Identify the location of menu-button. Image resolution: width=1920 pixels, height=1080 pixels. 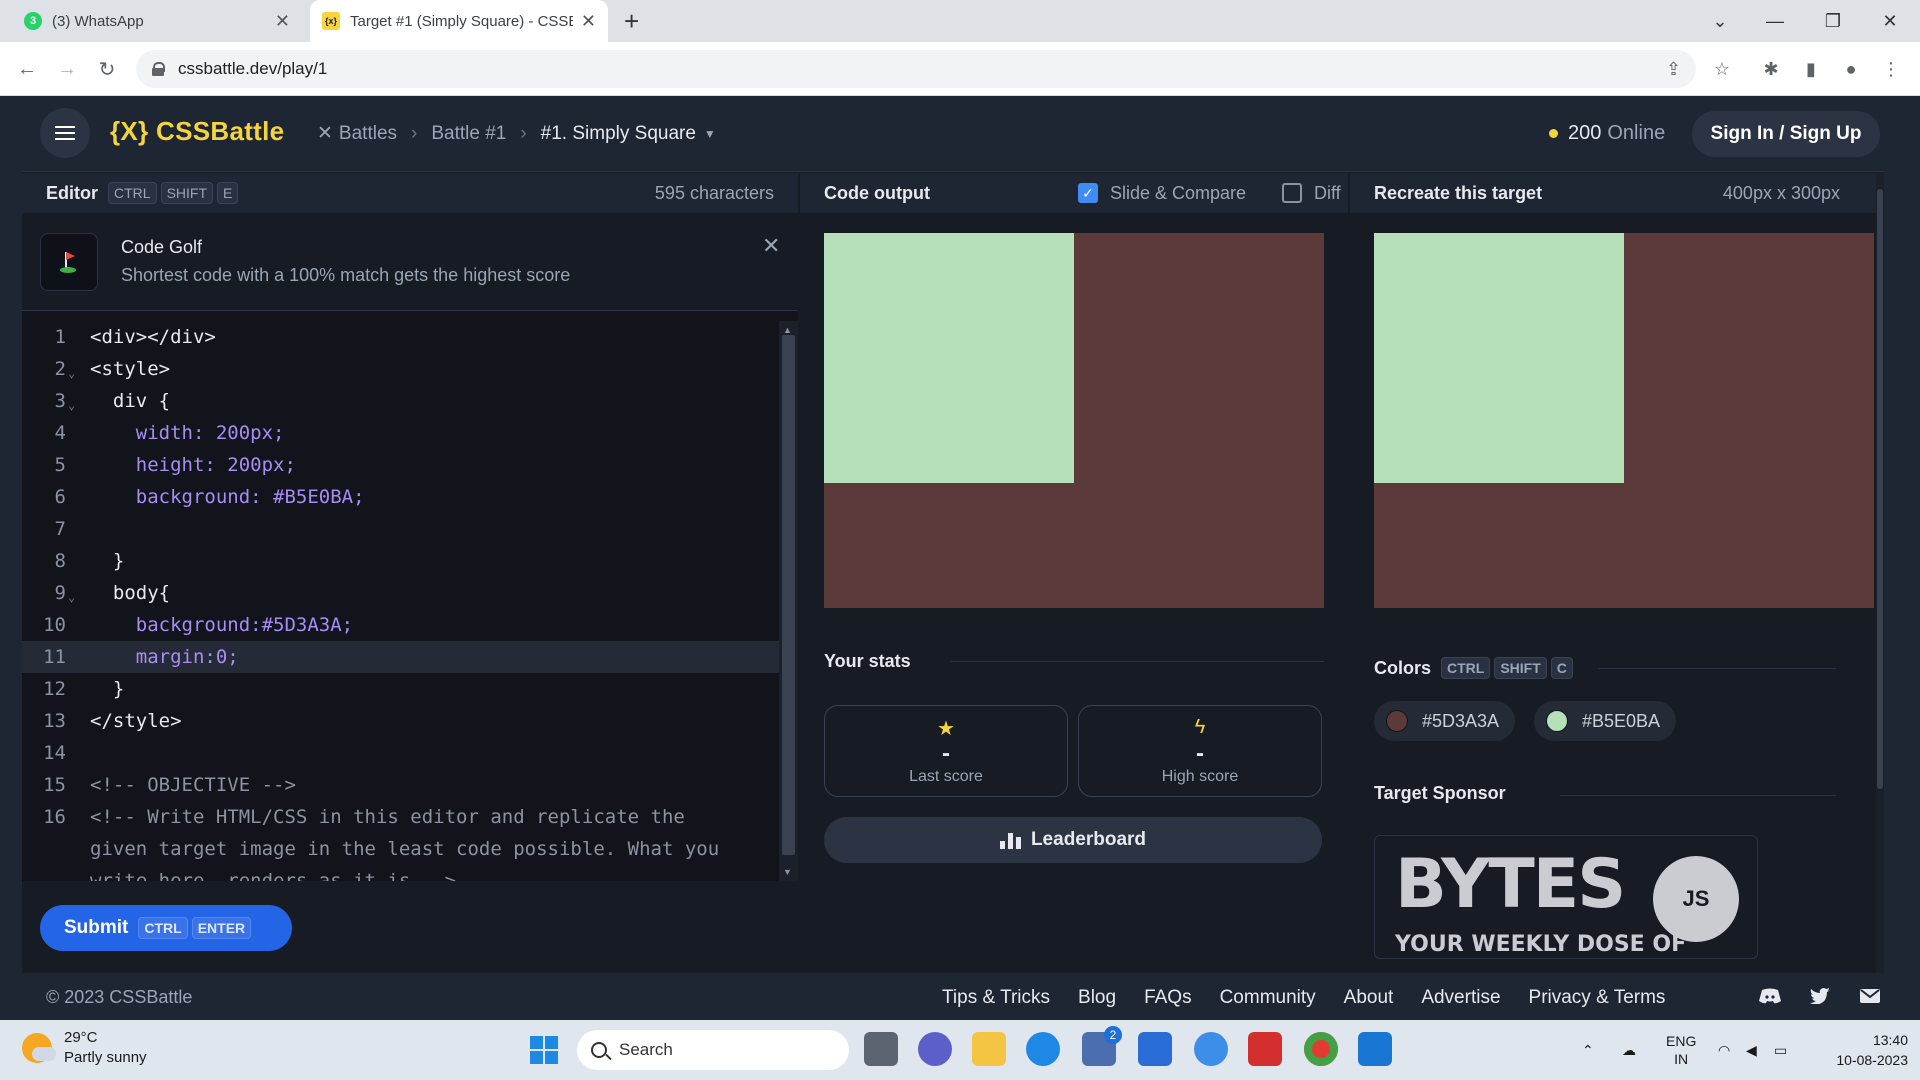
(65, 133).